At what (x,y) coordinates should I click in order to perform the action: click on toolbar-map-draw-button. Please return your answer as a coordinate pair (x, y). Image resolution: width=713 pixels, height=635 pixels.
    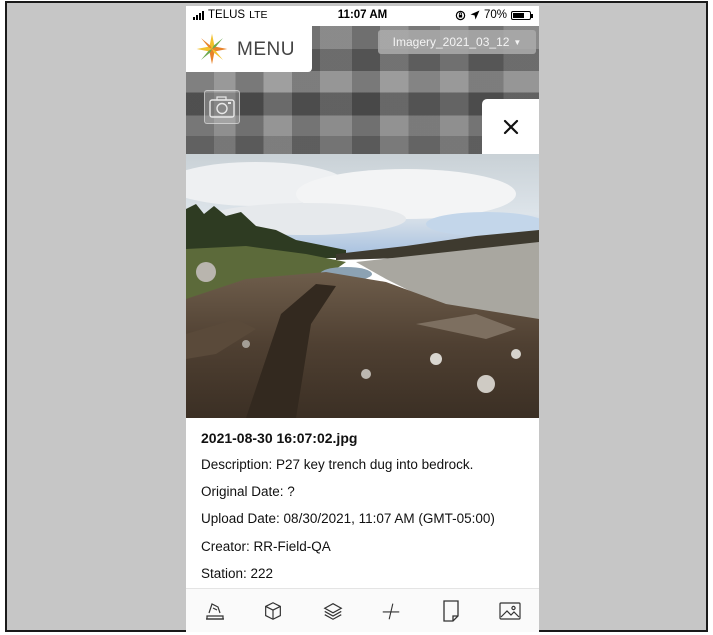
    Looking at the image, I should click on (215, 611).